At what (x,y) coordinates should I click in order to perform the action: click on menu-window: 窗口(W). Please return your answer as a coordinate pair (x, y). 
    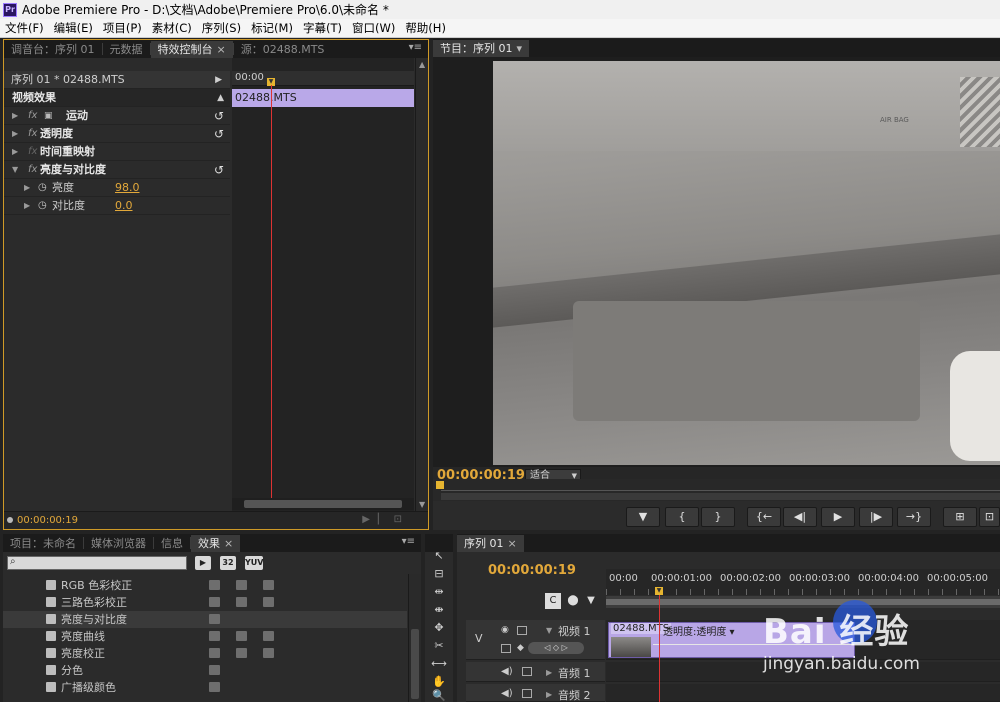
    Looking at the image, I should click on (373, 28).